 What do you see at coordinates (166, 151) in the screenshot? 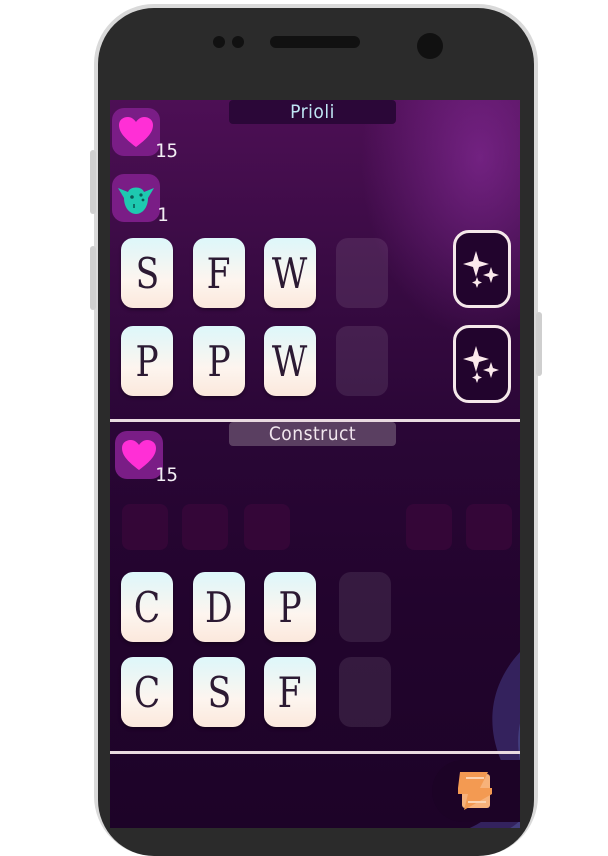
I see `opponent-health-value: 15` at bounding box center [166, 151].